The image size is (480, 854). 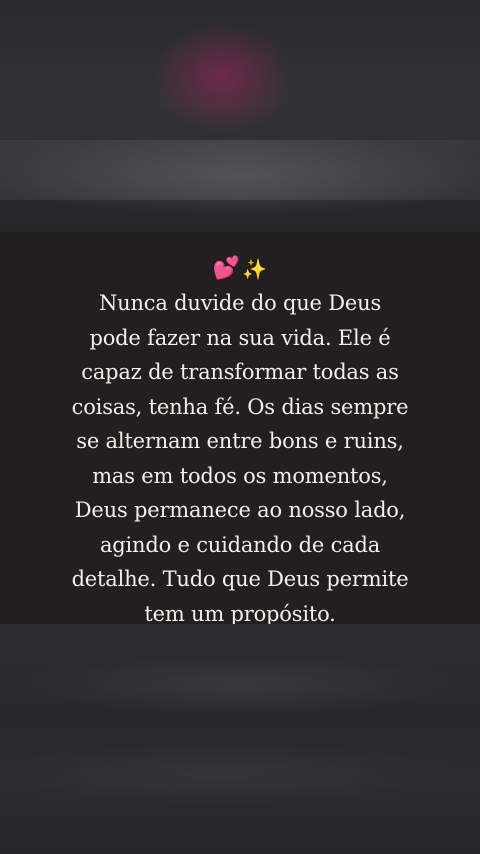 What do you see at coordinates (240, 475) in the screenshot?
I see `quote-line: mas em todos os momentos,` at bounding box center [240, 475].